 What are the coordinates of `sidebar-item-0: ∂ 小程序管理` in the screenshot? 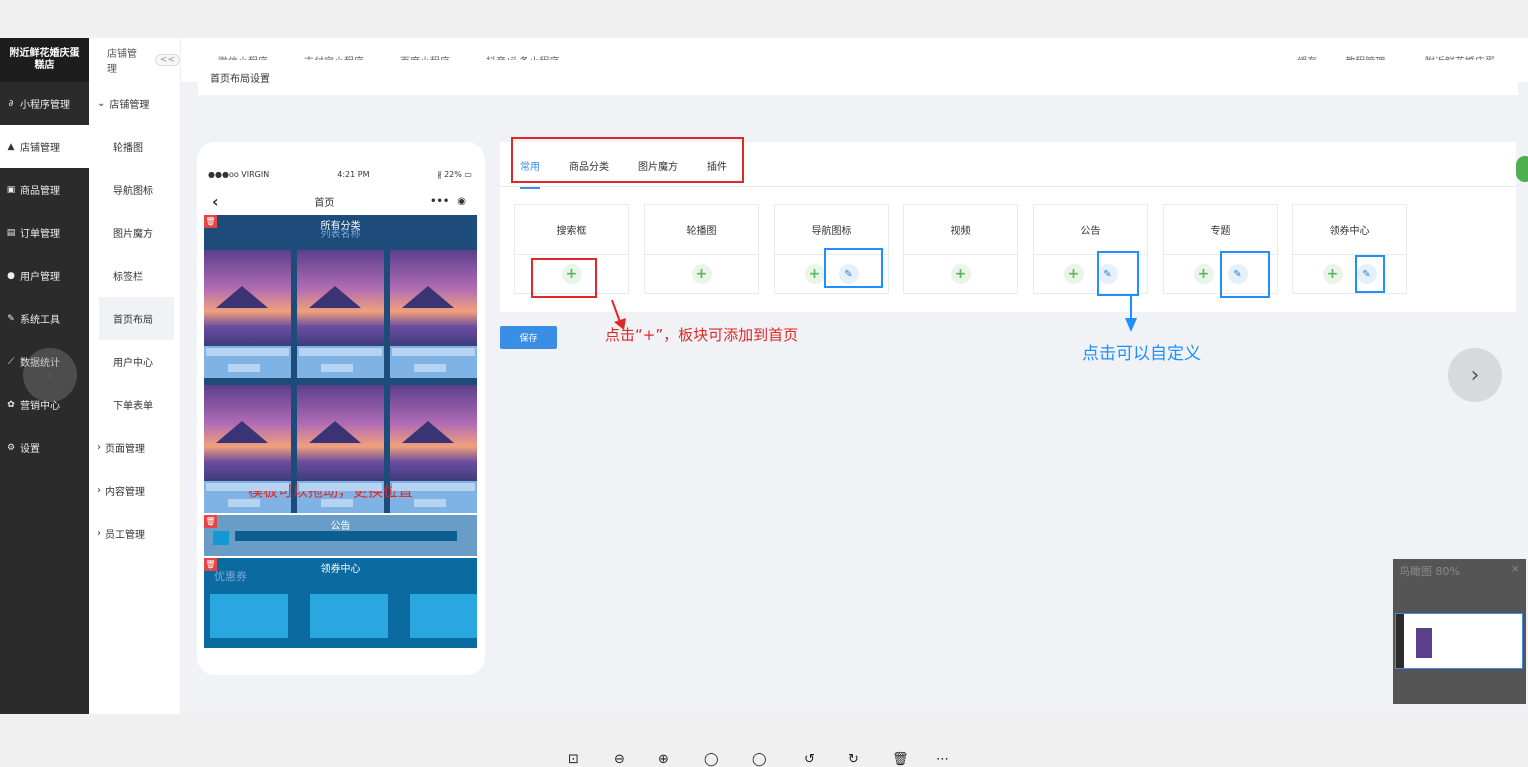 It's located at (44, 103).